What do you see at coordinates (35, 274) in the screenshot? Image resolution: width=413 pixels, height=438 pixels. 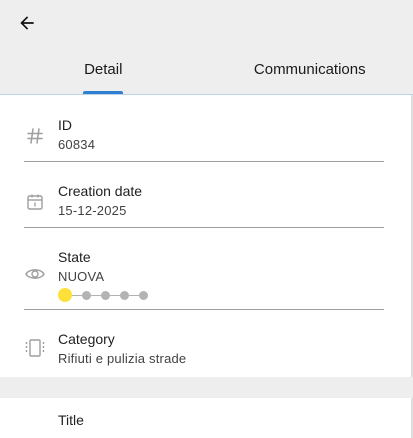 I see `eye-icon` at bounding box center [35, 274].